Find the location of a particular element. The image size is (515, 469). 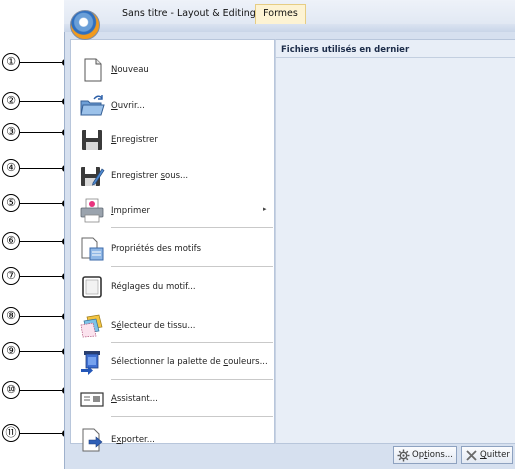

tab-formes: Formes is located at coordinates (280, 14).